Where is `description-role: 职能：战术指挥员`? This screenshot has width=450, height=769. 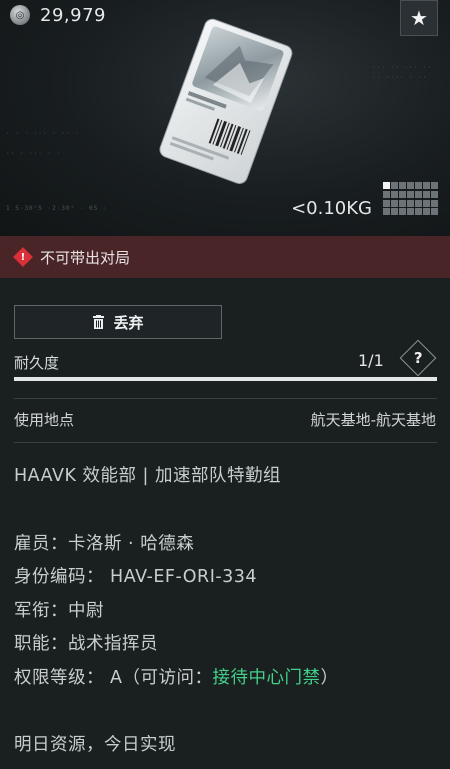 description-role: 职能：战术指挥员 is located at coordinates (86, 644).